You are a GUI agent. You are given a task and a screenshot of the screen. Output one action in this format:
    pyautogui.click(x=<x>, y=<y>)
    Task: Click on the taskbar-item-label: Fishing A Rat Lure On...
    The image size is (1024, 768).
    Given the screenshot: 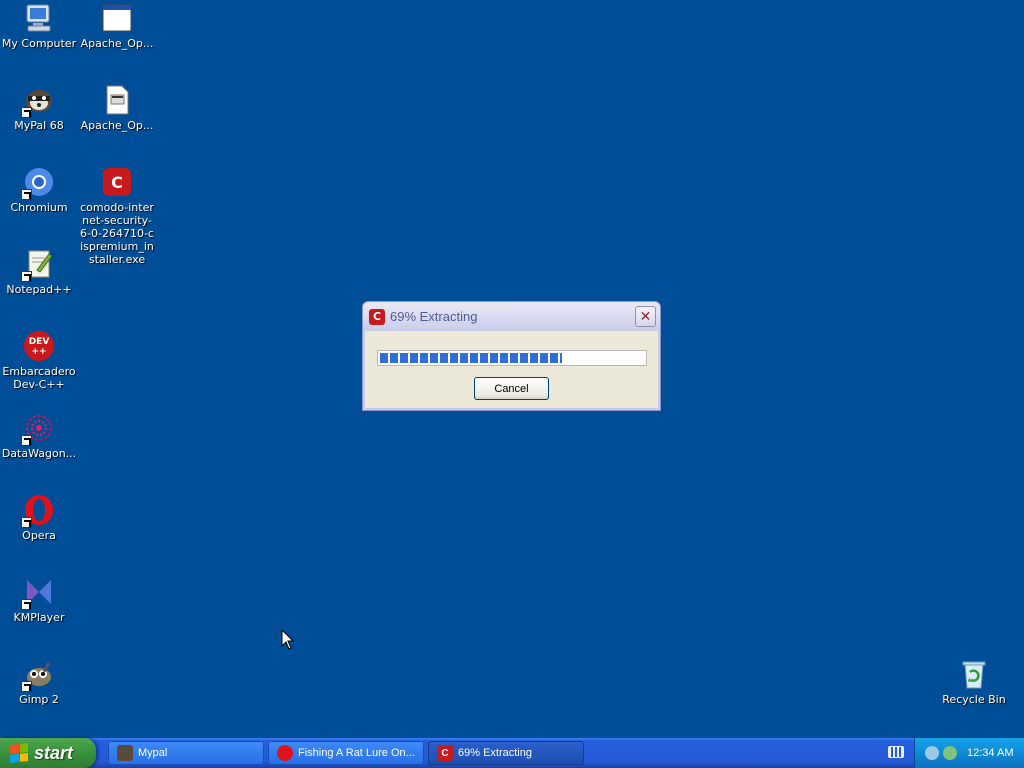 What is the action you would take?
    pyautogui.click(x=356, y=753)
    